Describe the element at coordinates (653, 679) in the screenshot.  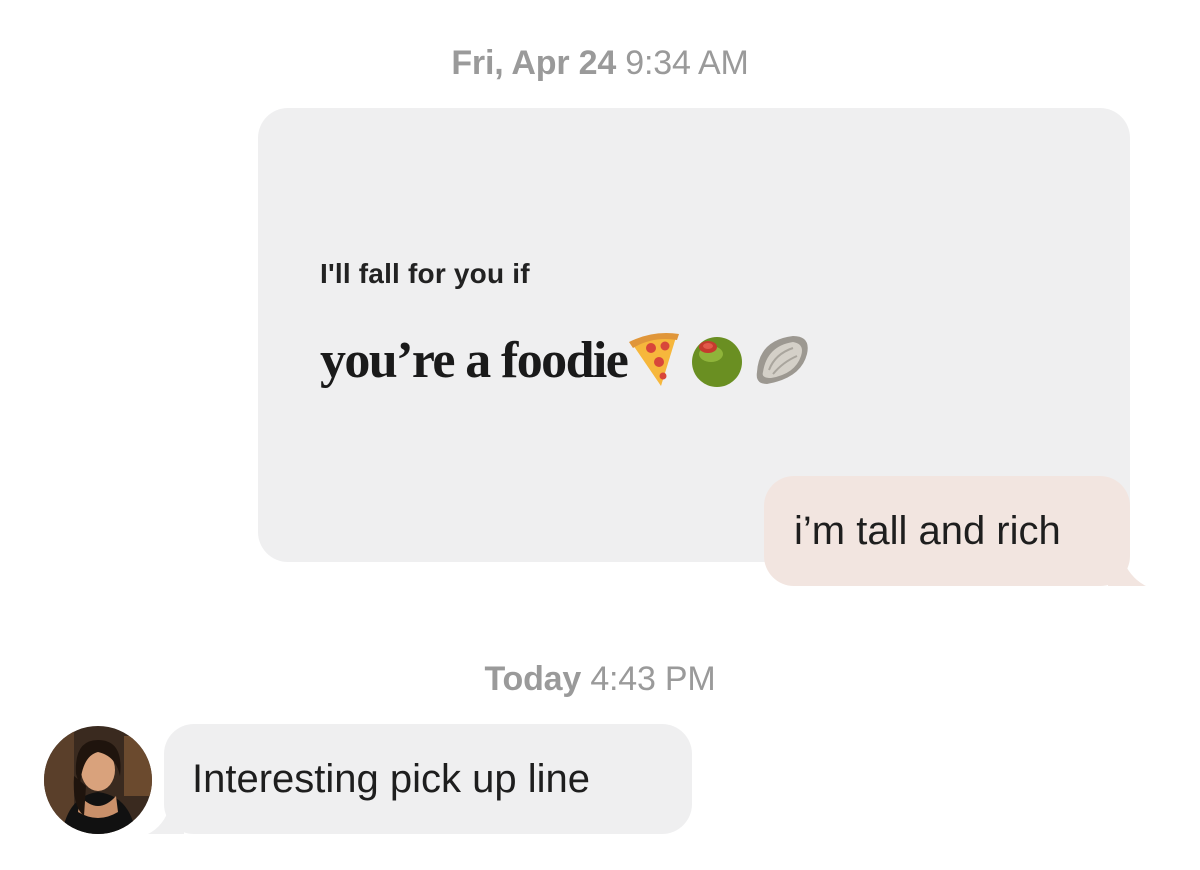
I see `timestamp-time: 4:43 PM` at that location.